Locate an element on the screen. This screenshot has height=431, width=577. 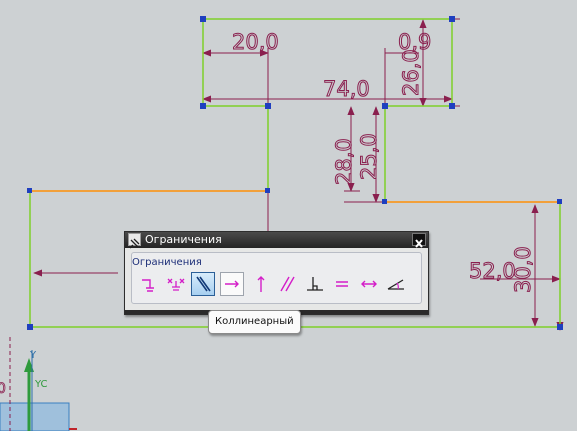
fully-fixed-icon is located at coordinates (176, 284).